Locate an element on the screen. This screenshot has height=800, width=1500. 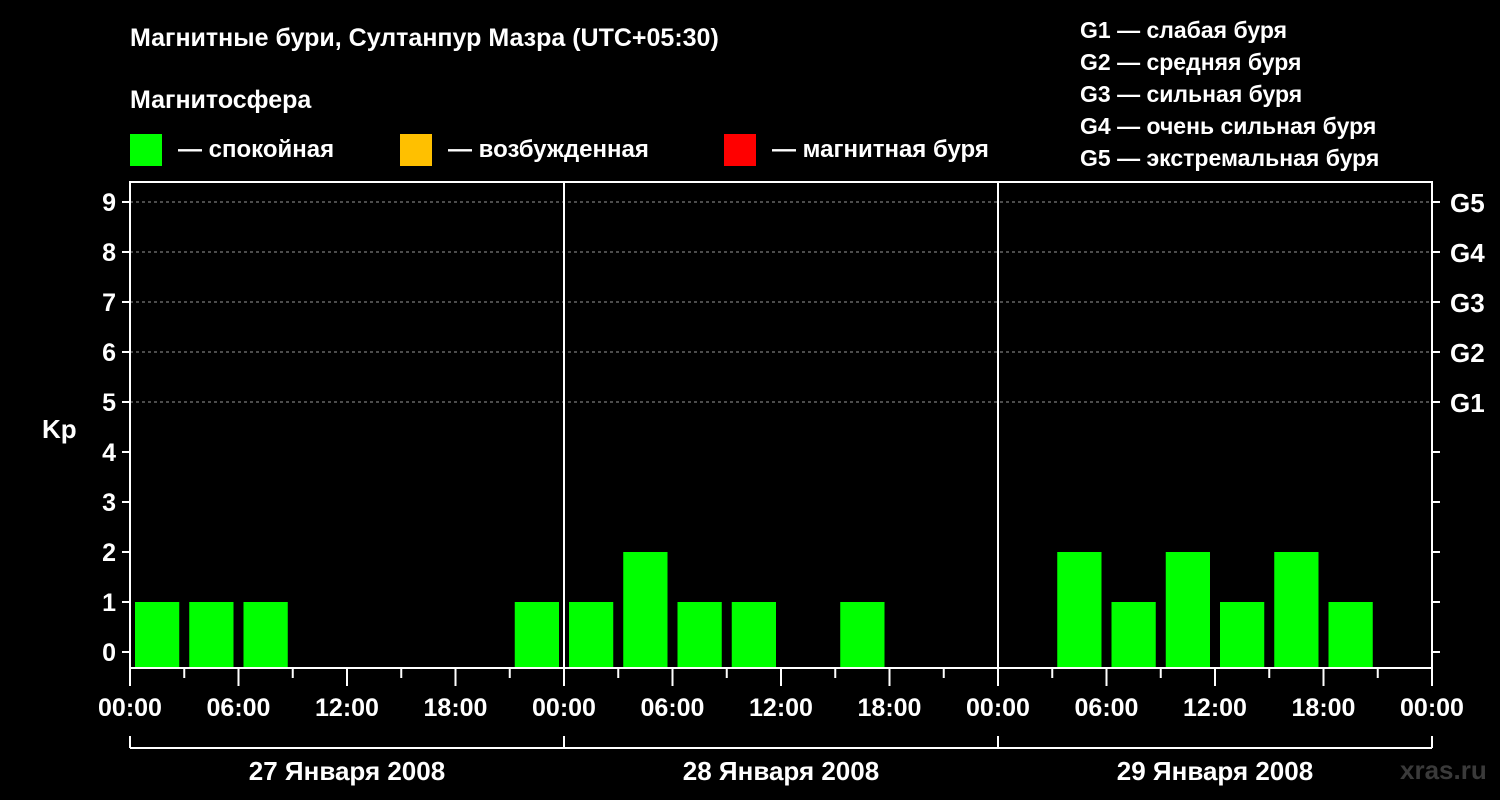
storm-level-tick-label: G3 is located at coordinates (1467, 303).